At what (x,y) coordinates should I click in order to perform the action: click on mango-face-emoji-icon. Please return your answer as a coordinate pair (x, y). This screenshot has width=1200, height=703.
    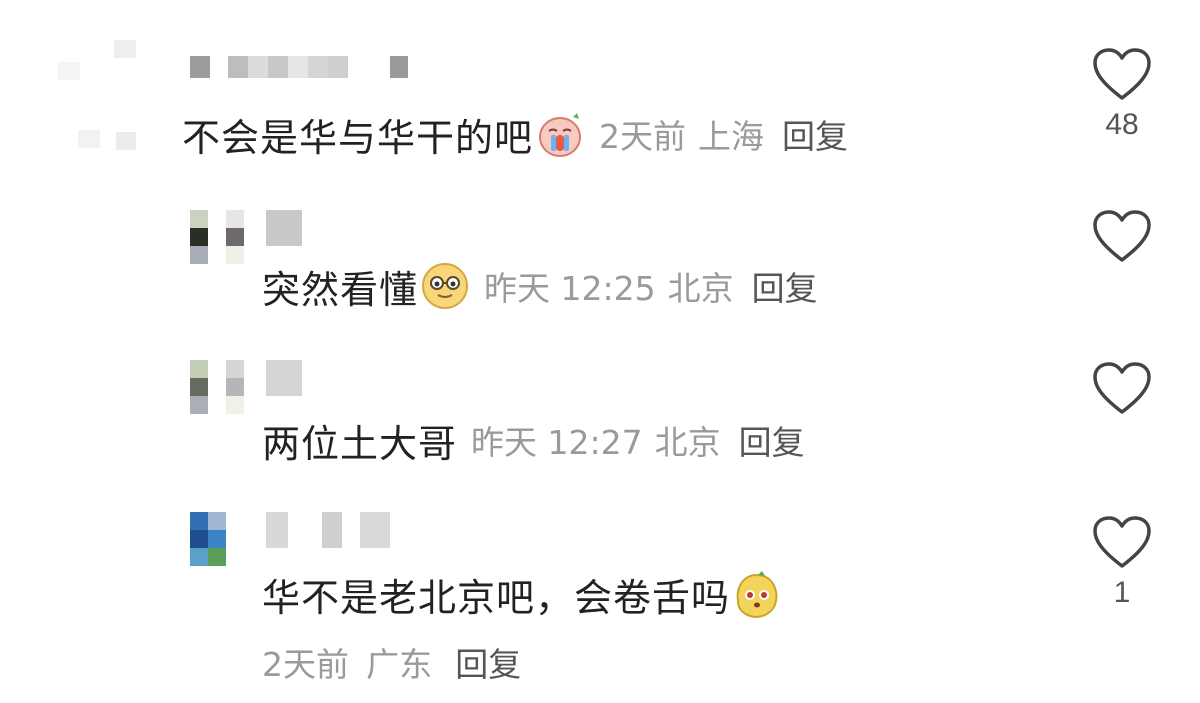
    Looking at the image, I should click on (757, 595).